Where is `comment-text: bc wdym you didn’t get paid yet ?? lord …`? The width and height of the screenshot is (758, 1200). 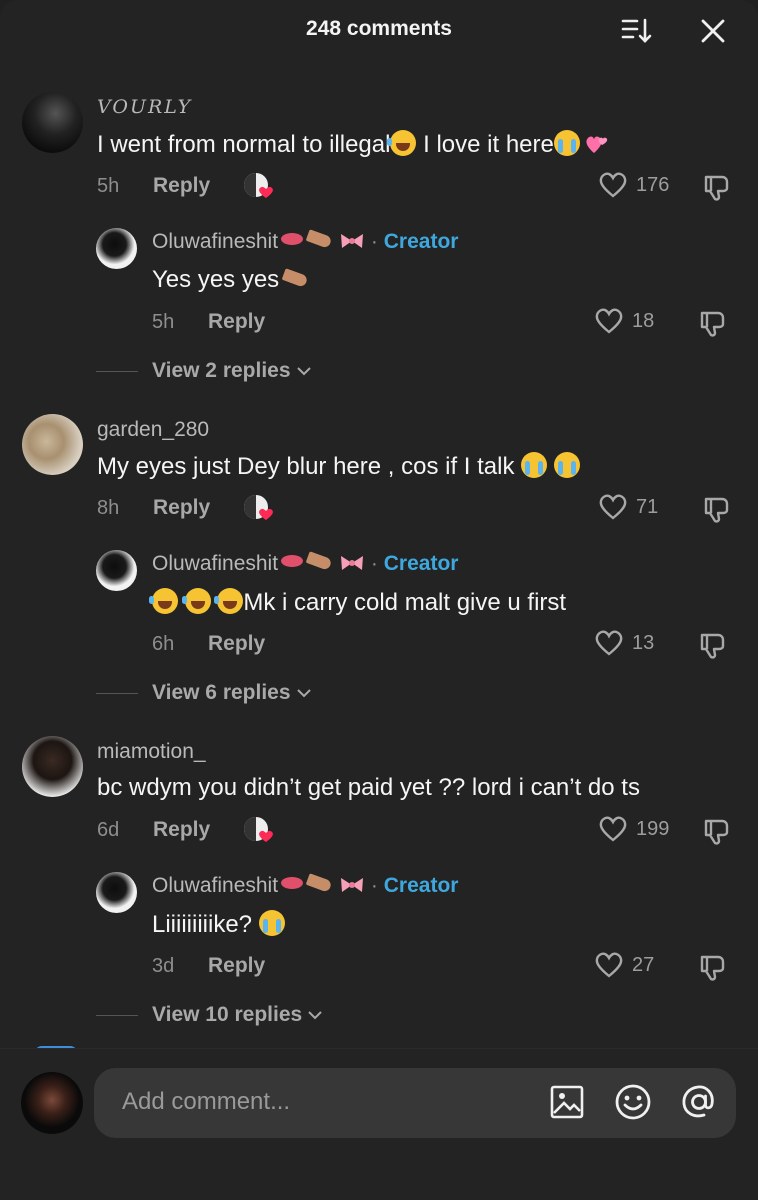
comment-text: bc wdym you didn’t get paid yet ?? lord … is located at coordinates (368, 787).